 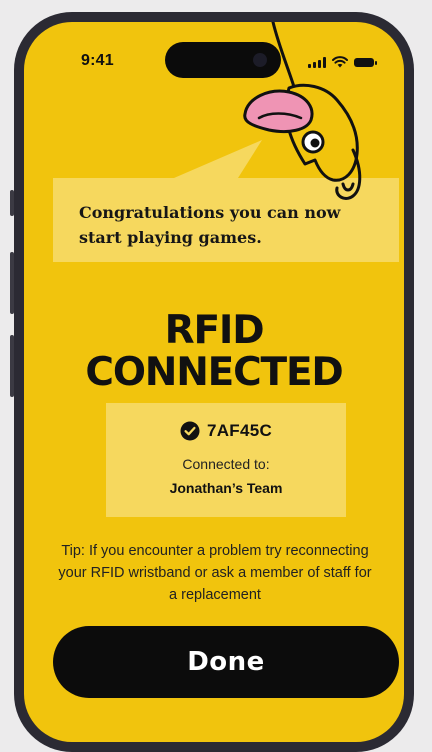 I want to click on page-title: RFID CONNECTED, so click(x=214, y=352).